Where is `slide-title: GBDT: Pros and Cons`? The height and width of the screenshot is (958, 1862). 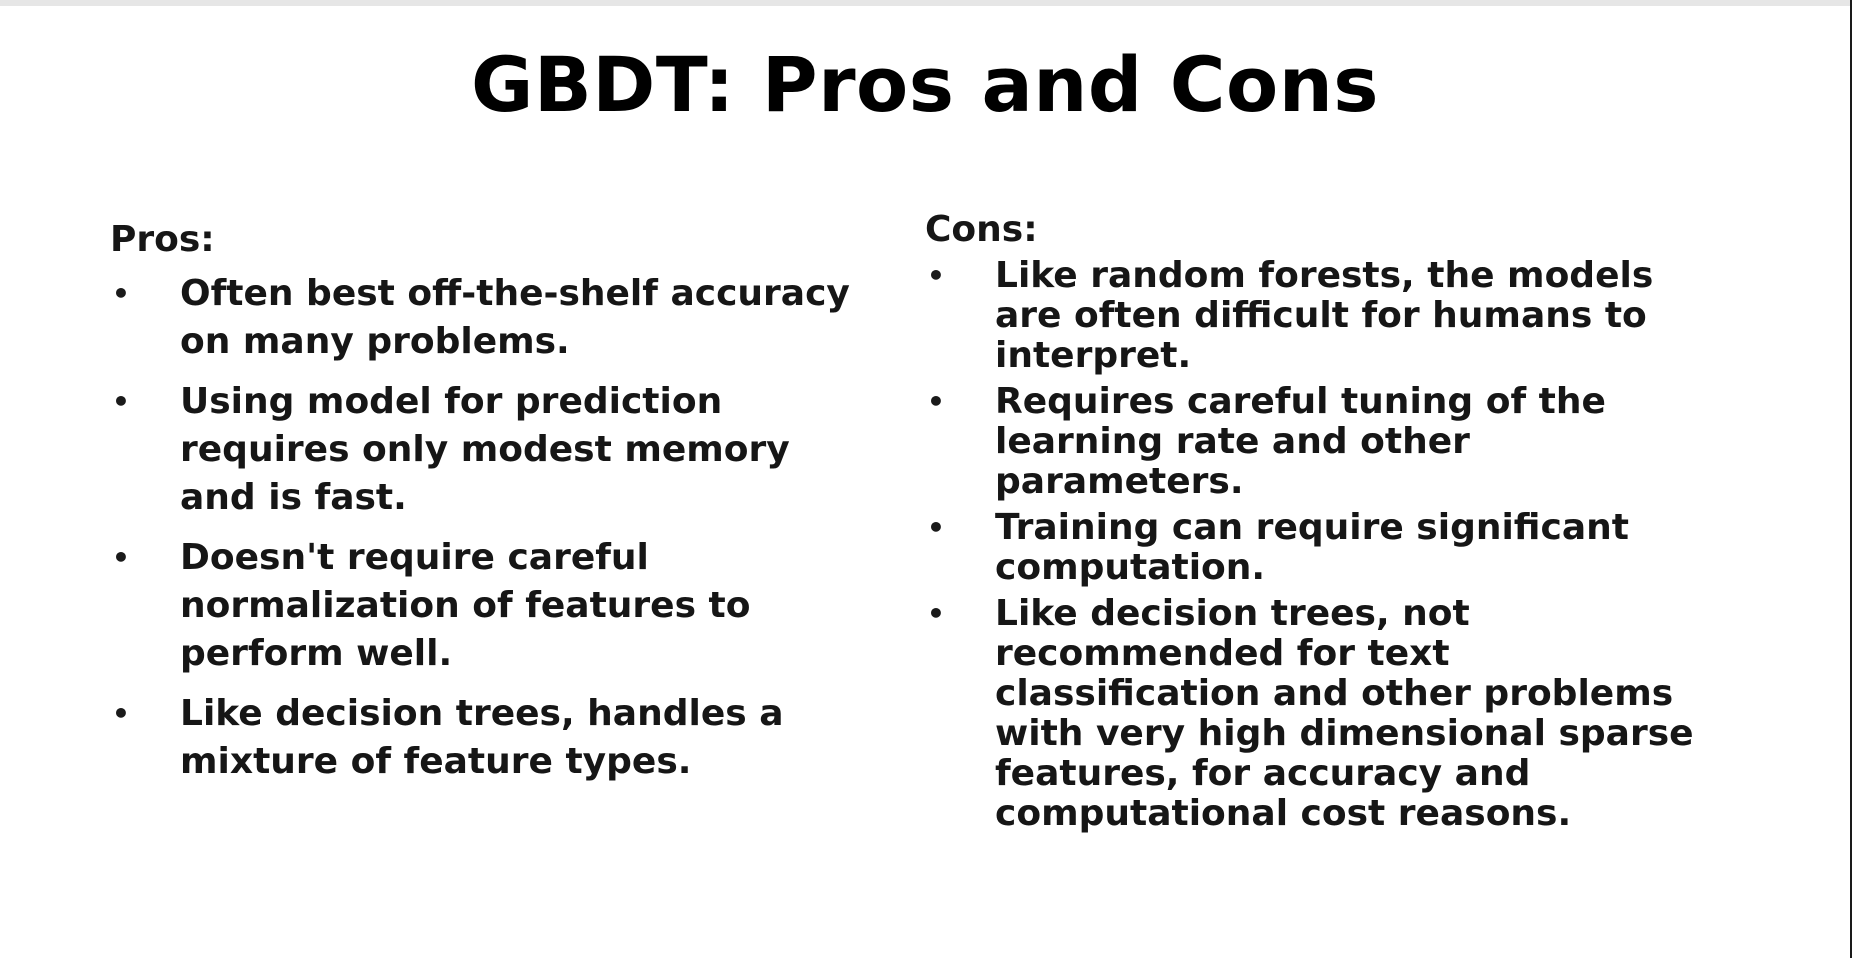 slide-title: GBDT: Pros and Cons is located at coordinates (925, 84).